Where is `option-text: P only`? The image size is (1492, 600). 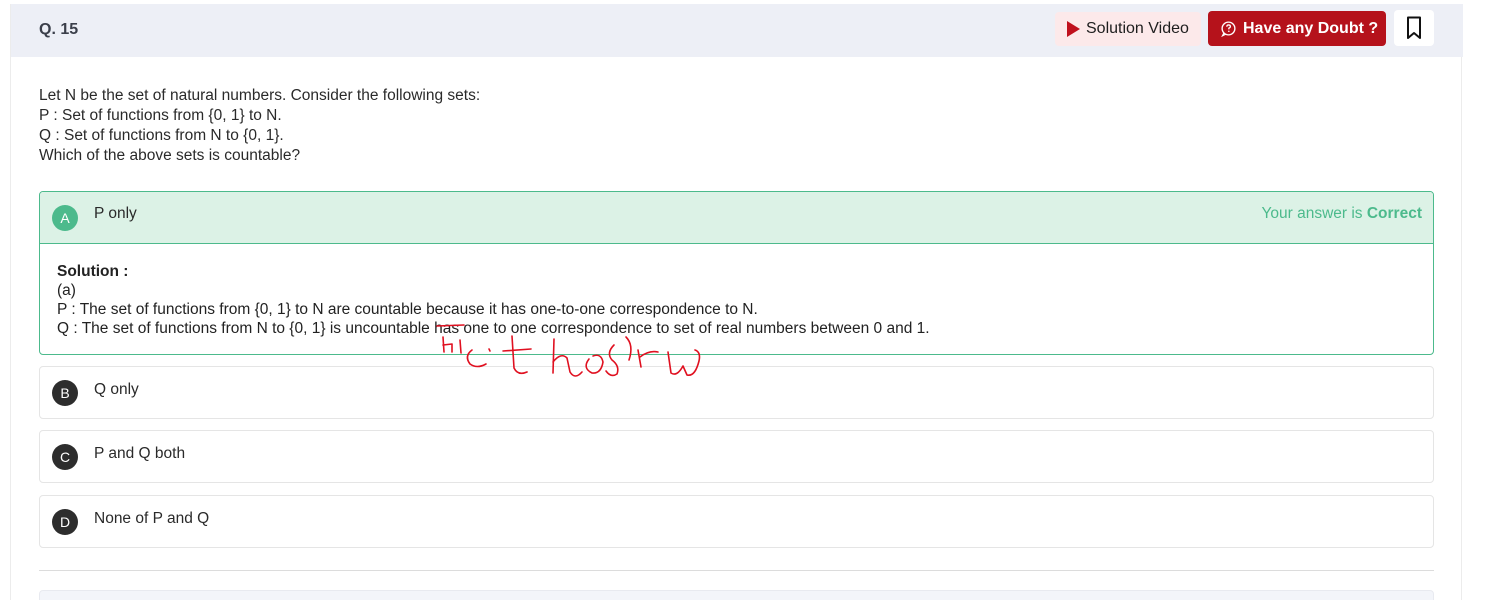 option-text: P only is located at coordinates (115, 213).